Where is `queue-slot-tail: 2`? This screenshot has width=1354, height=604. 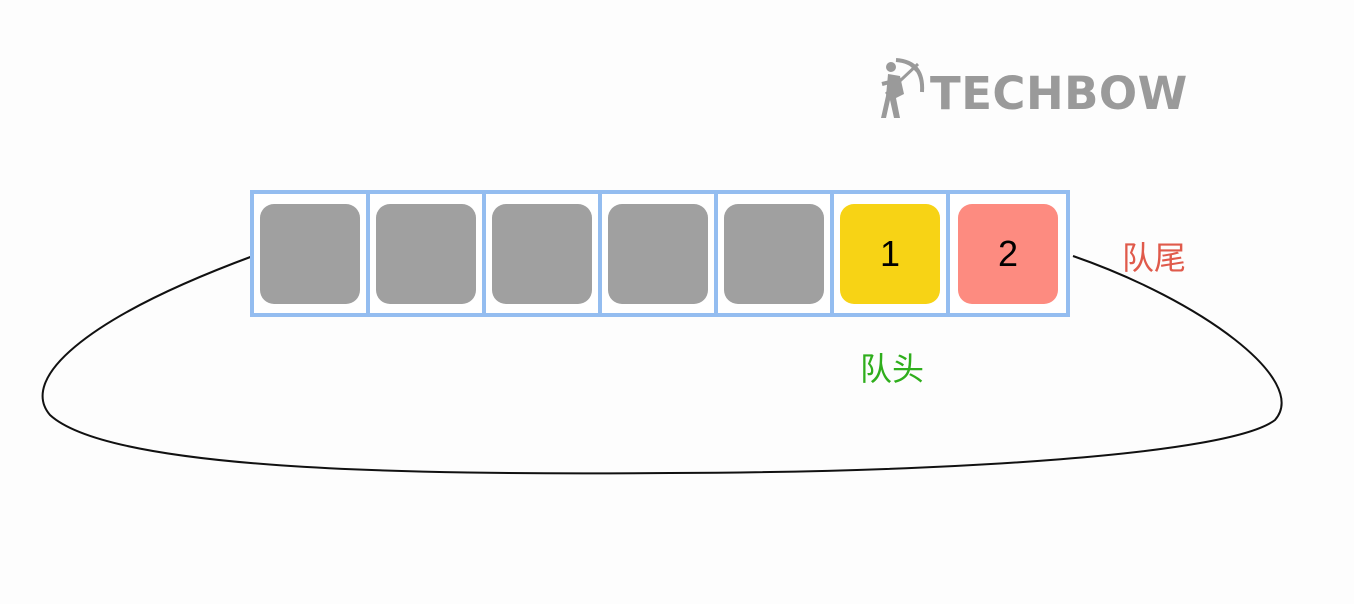 queue-slot-tail: 2 is located at coordinates (1007, 253).